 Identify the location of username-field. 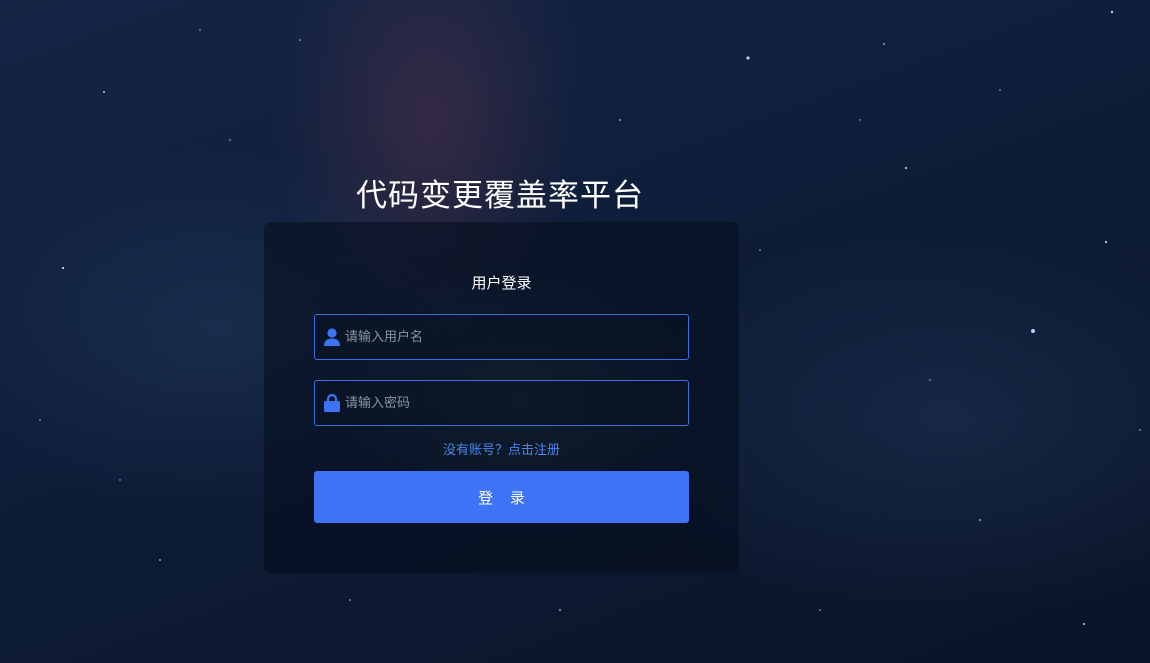
(501, 337).